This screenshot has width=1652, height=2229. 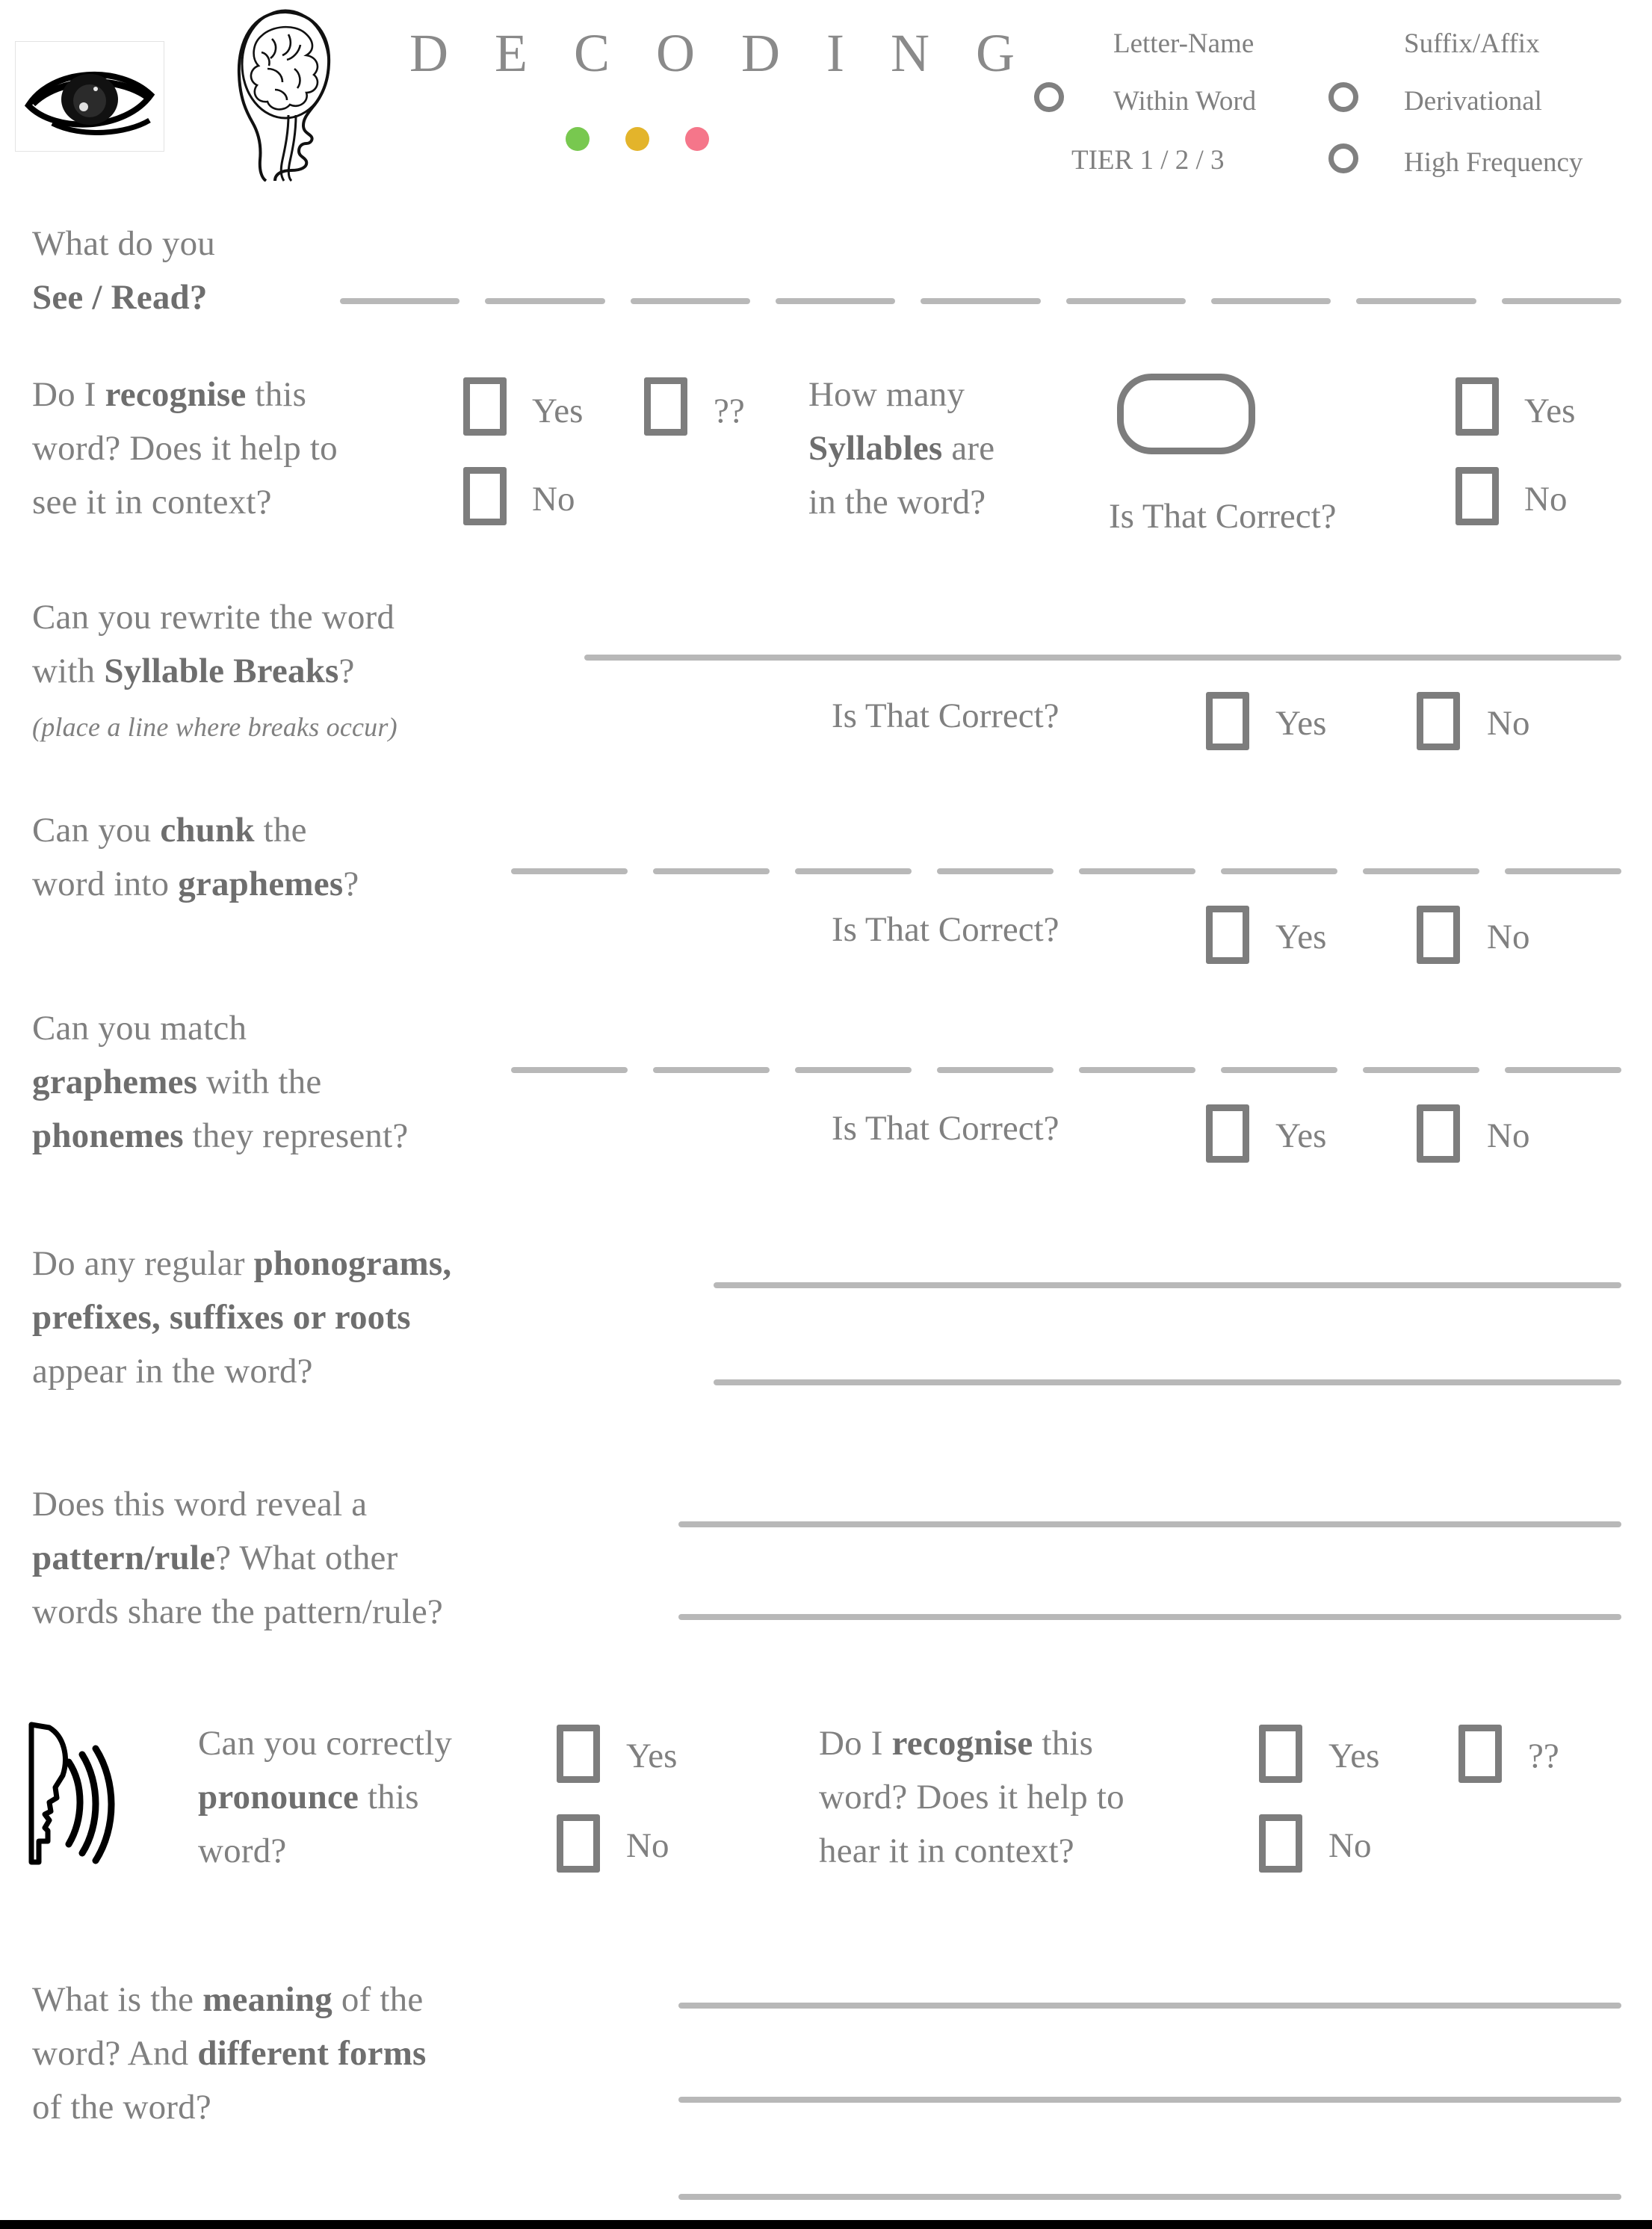 I want to click on see-read-blank, so click(x=980, y=301).